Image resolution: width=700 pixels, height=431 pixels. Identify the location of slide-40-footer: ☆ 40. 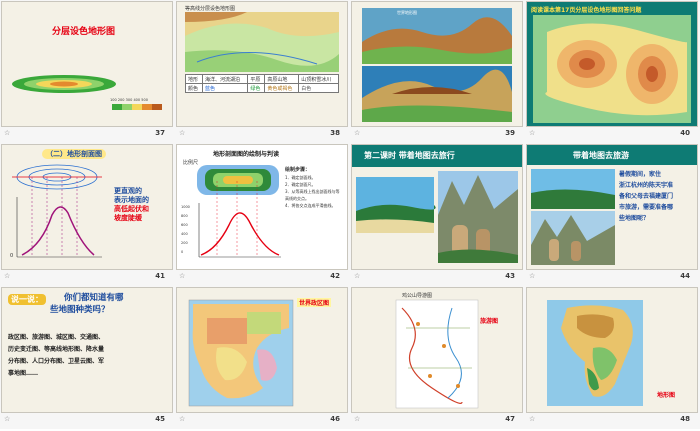
(612, 134).